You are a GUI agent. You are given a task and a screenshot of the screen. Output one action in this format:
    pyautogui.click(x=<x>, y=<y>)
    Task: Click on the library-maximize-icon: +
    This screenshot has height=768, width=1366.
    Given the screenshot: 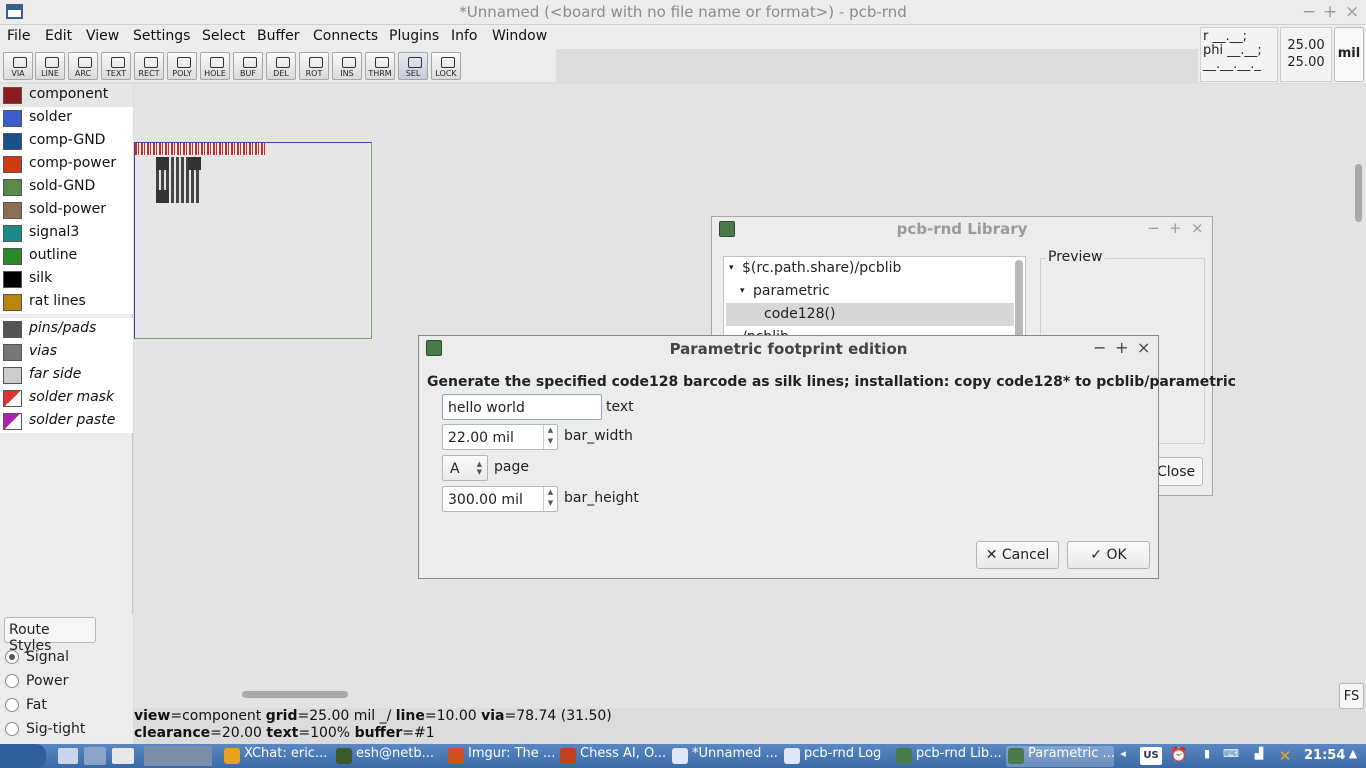 What is the action you would take?
    pyautogui.click(x=1175, y=228)
    